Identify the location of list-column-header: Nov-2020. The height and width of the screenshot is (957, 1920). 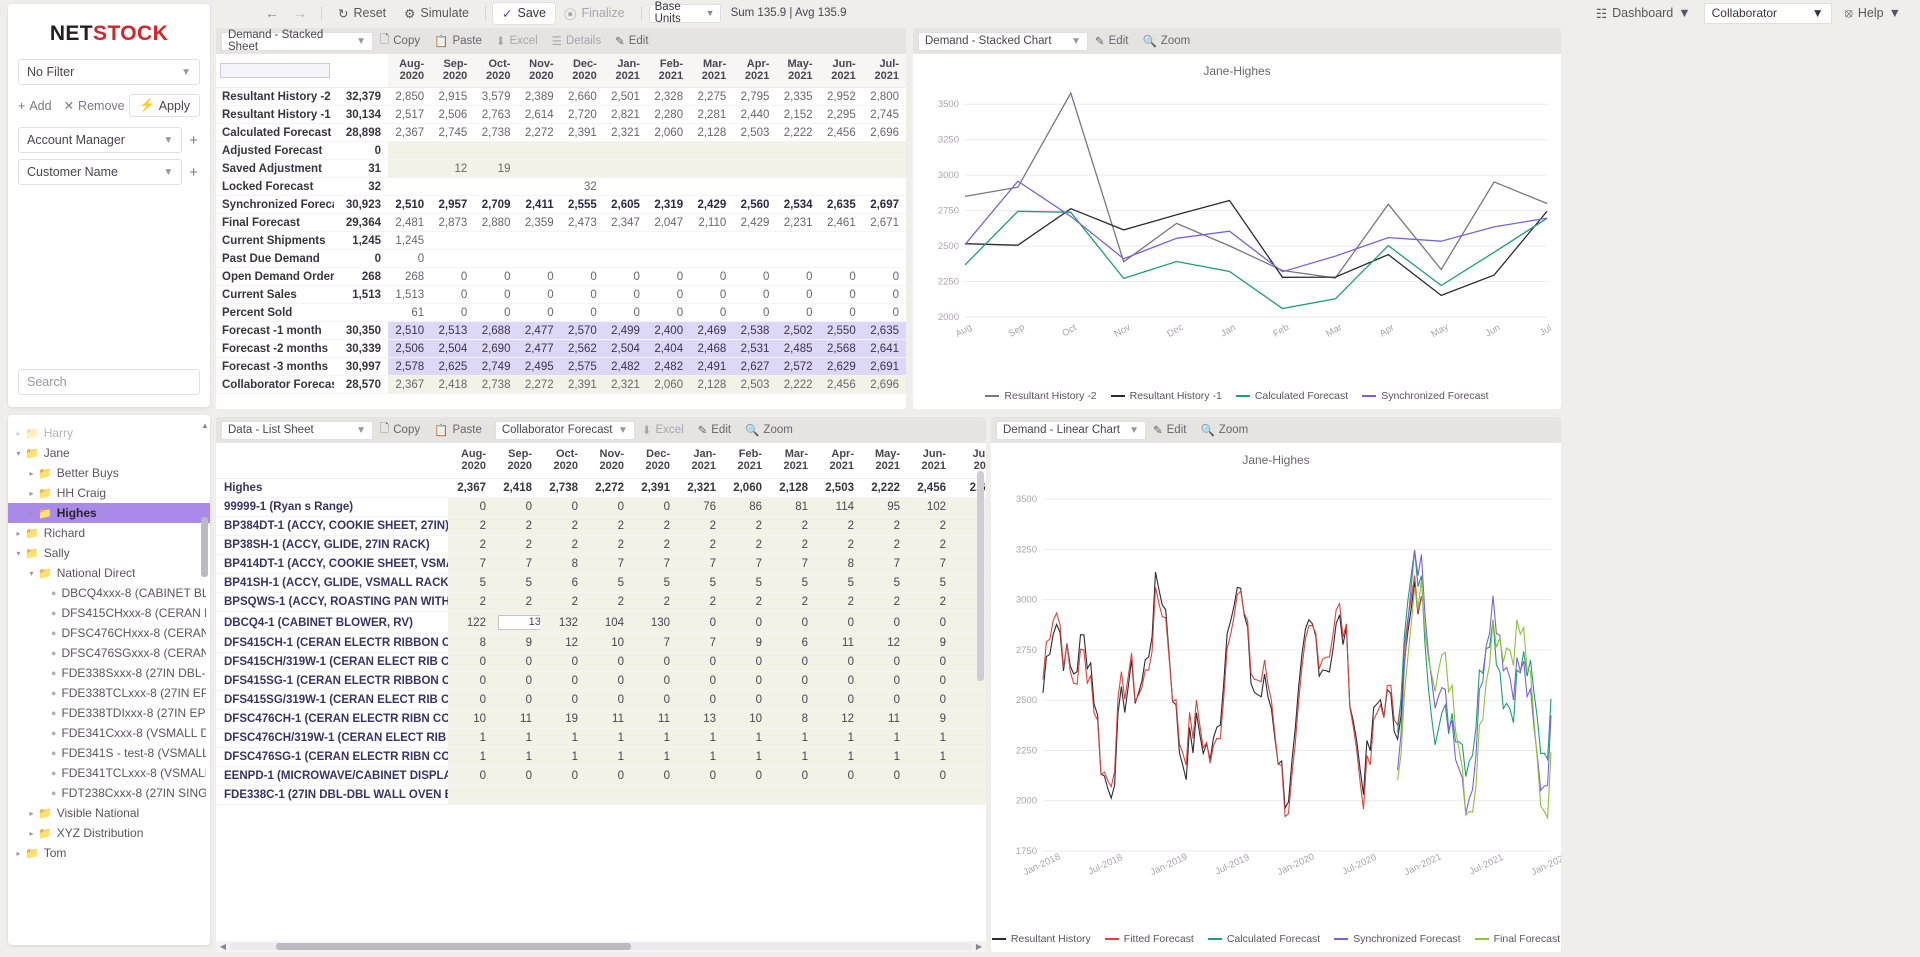
(609, 461).